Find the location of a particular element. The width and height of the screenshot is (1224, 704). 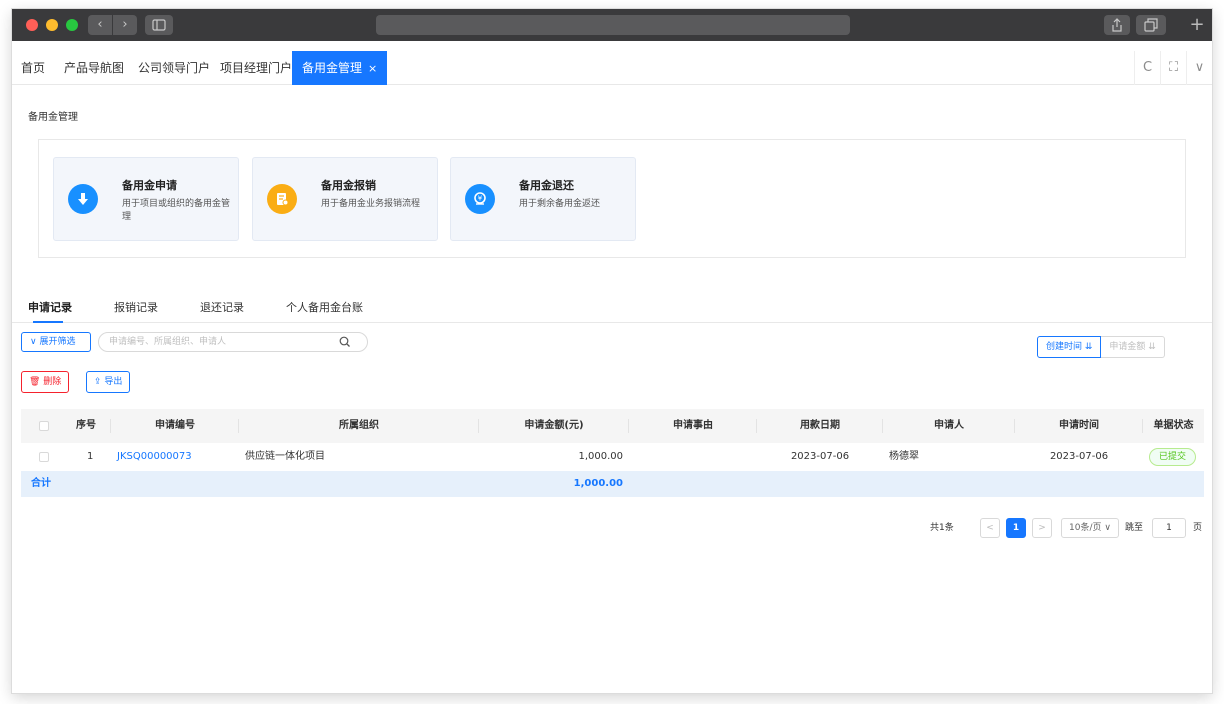

row-checkbox is located at coordinates (44, 457).